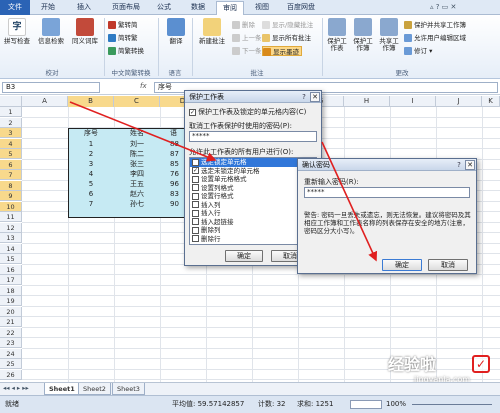 This screenshot has width=500, height=413. What do you see at coordinates (208, 404) in the screenshot?
I see `status-average: 平均值: 59.57142857` at bounding box center [208, 404].